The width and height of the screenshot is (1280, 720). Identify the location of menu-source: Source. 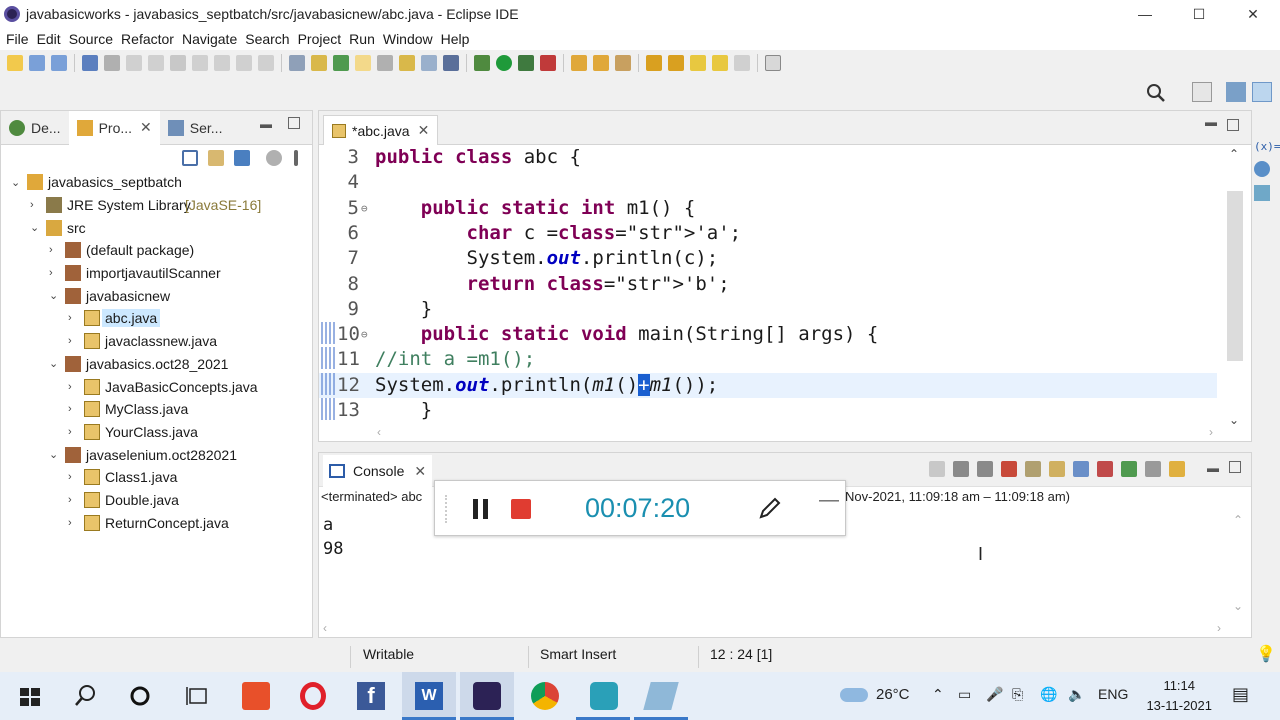
(91, 39).